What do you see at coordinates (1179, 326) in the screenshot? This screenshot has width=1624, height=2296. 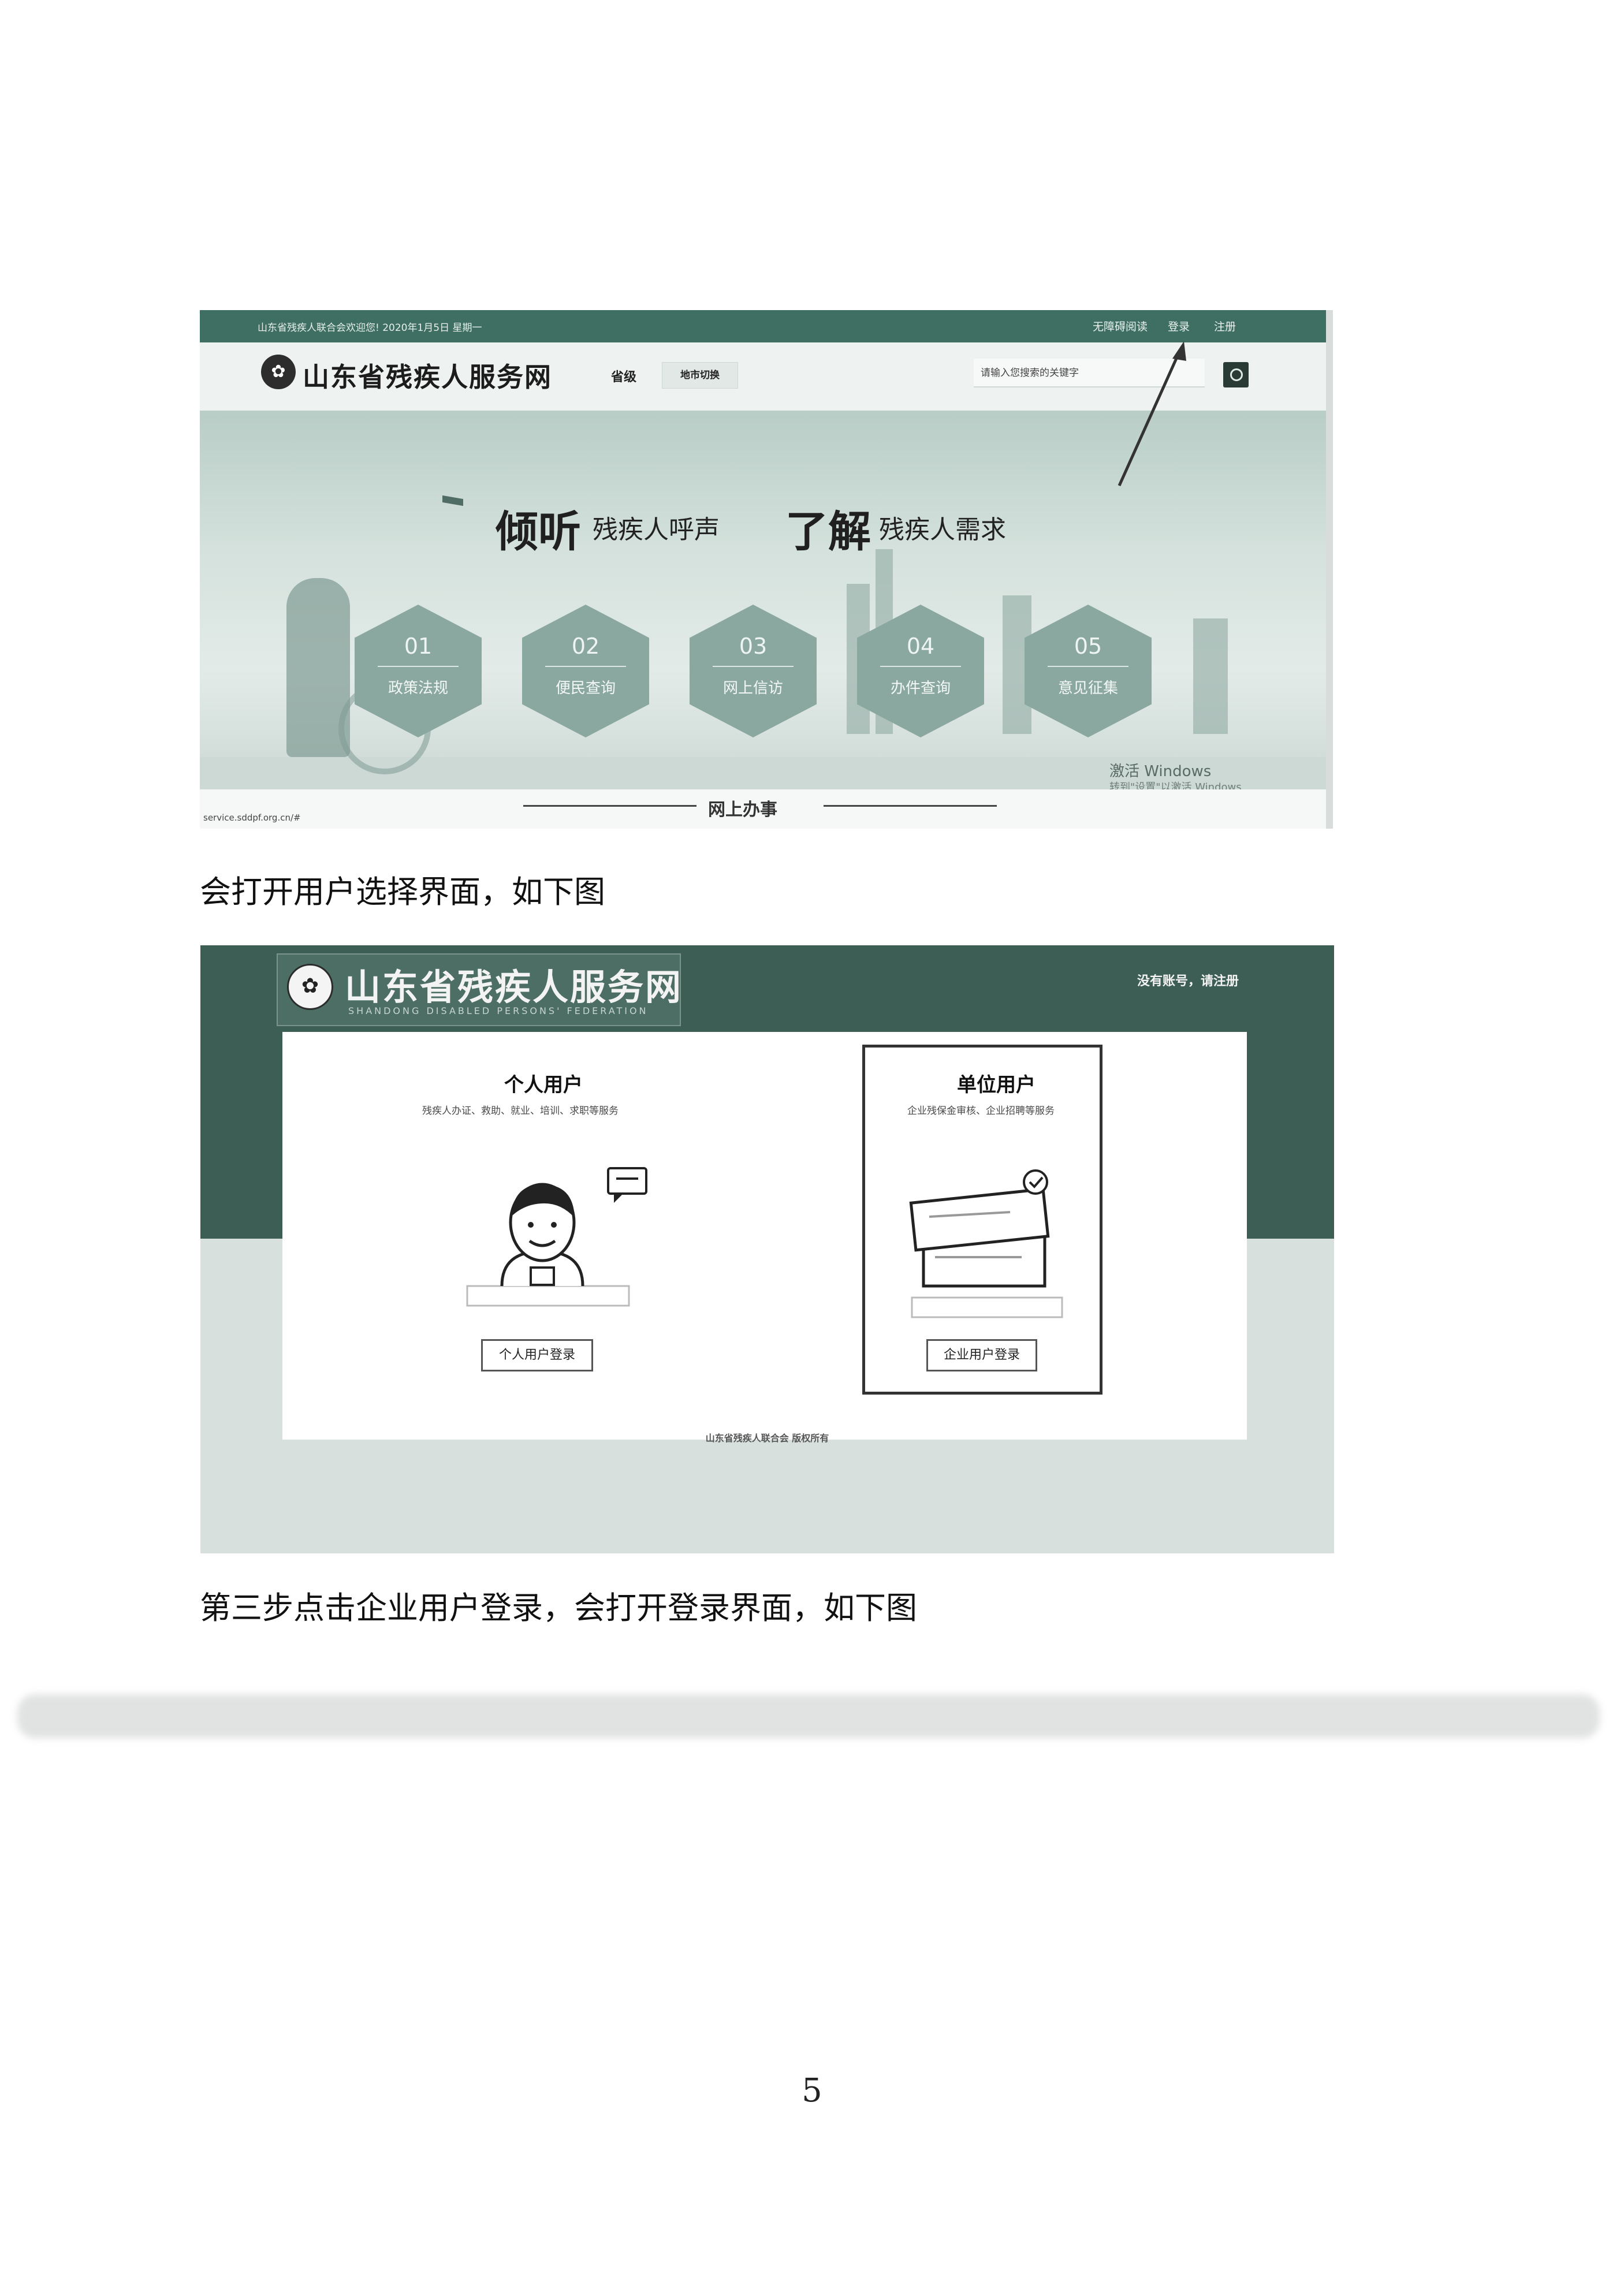 I see `login-link: 登录` at bounding box center [1179, 326].